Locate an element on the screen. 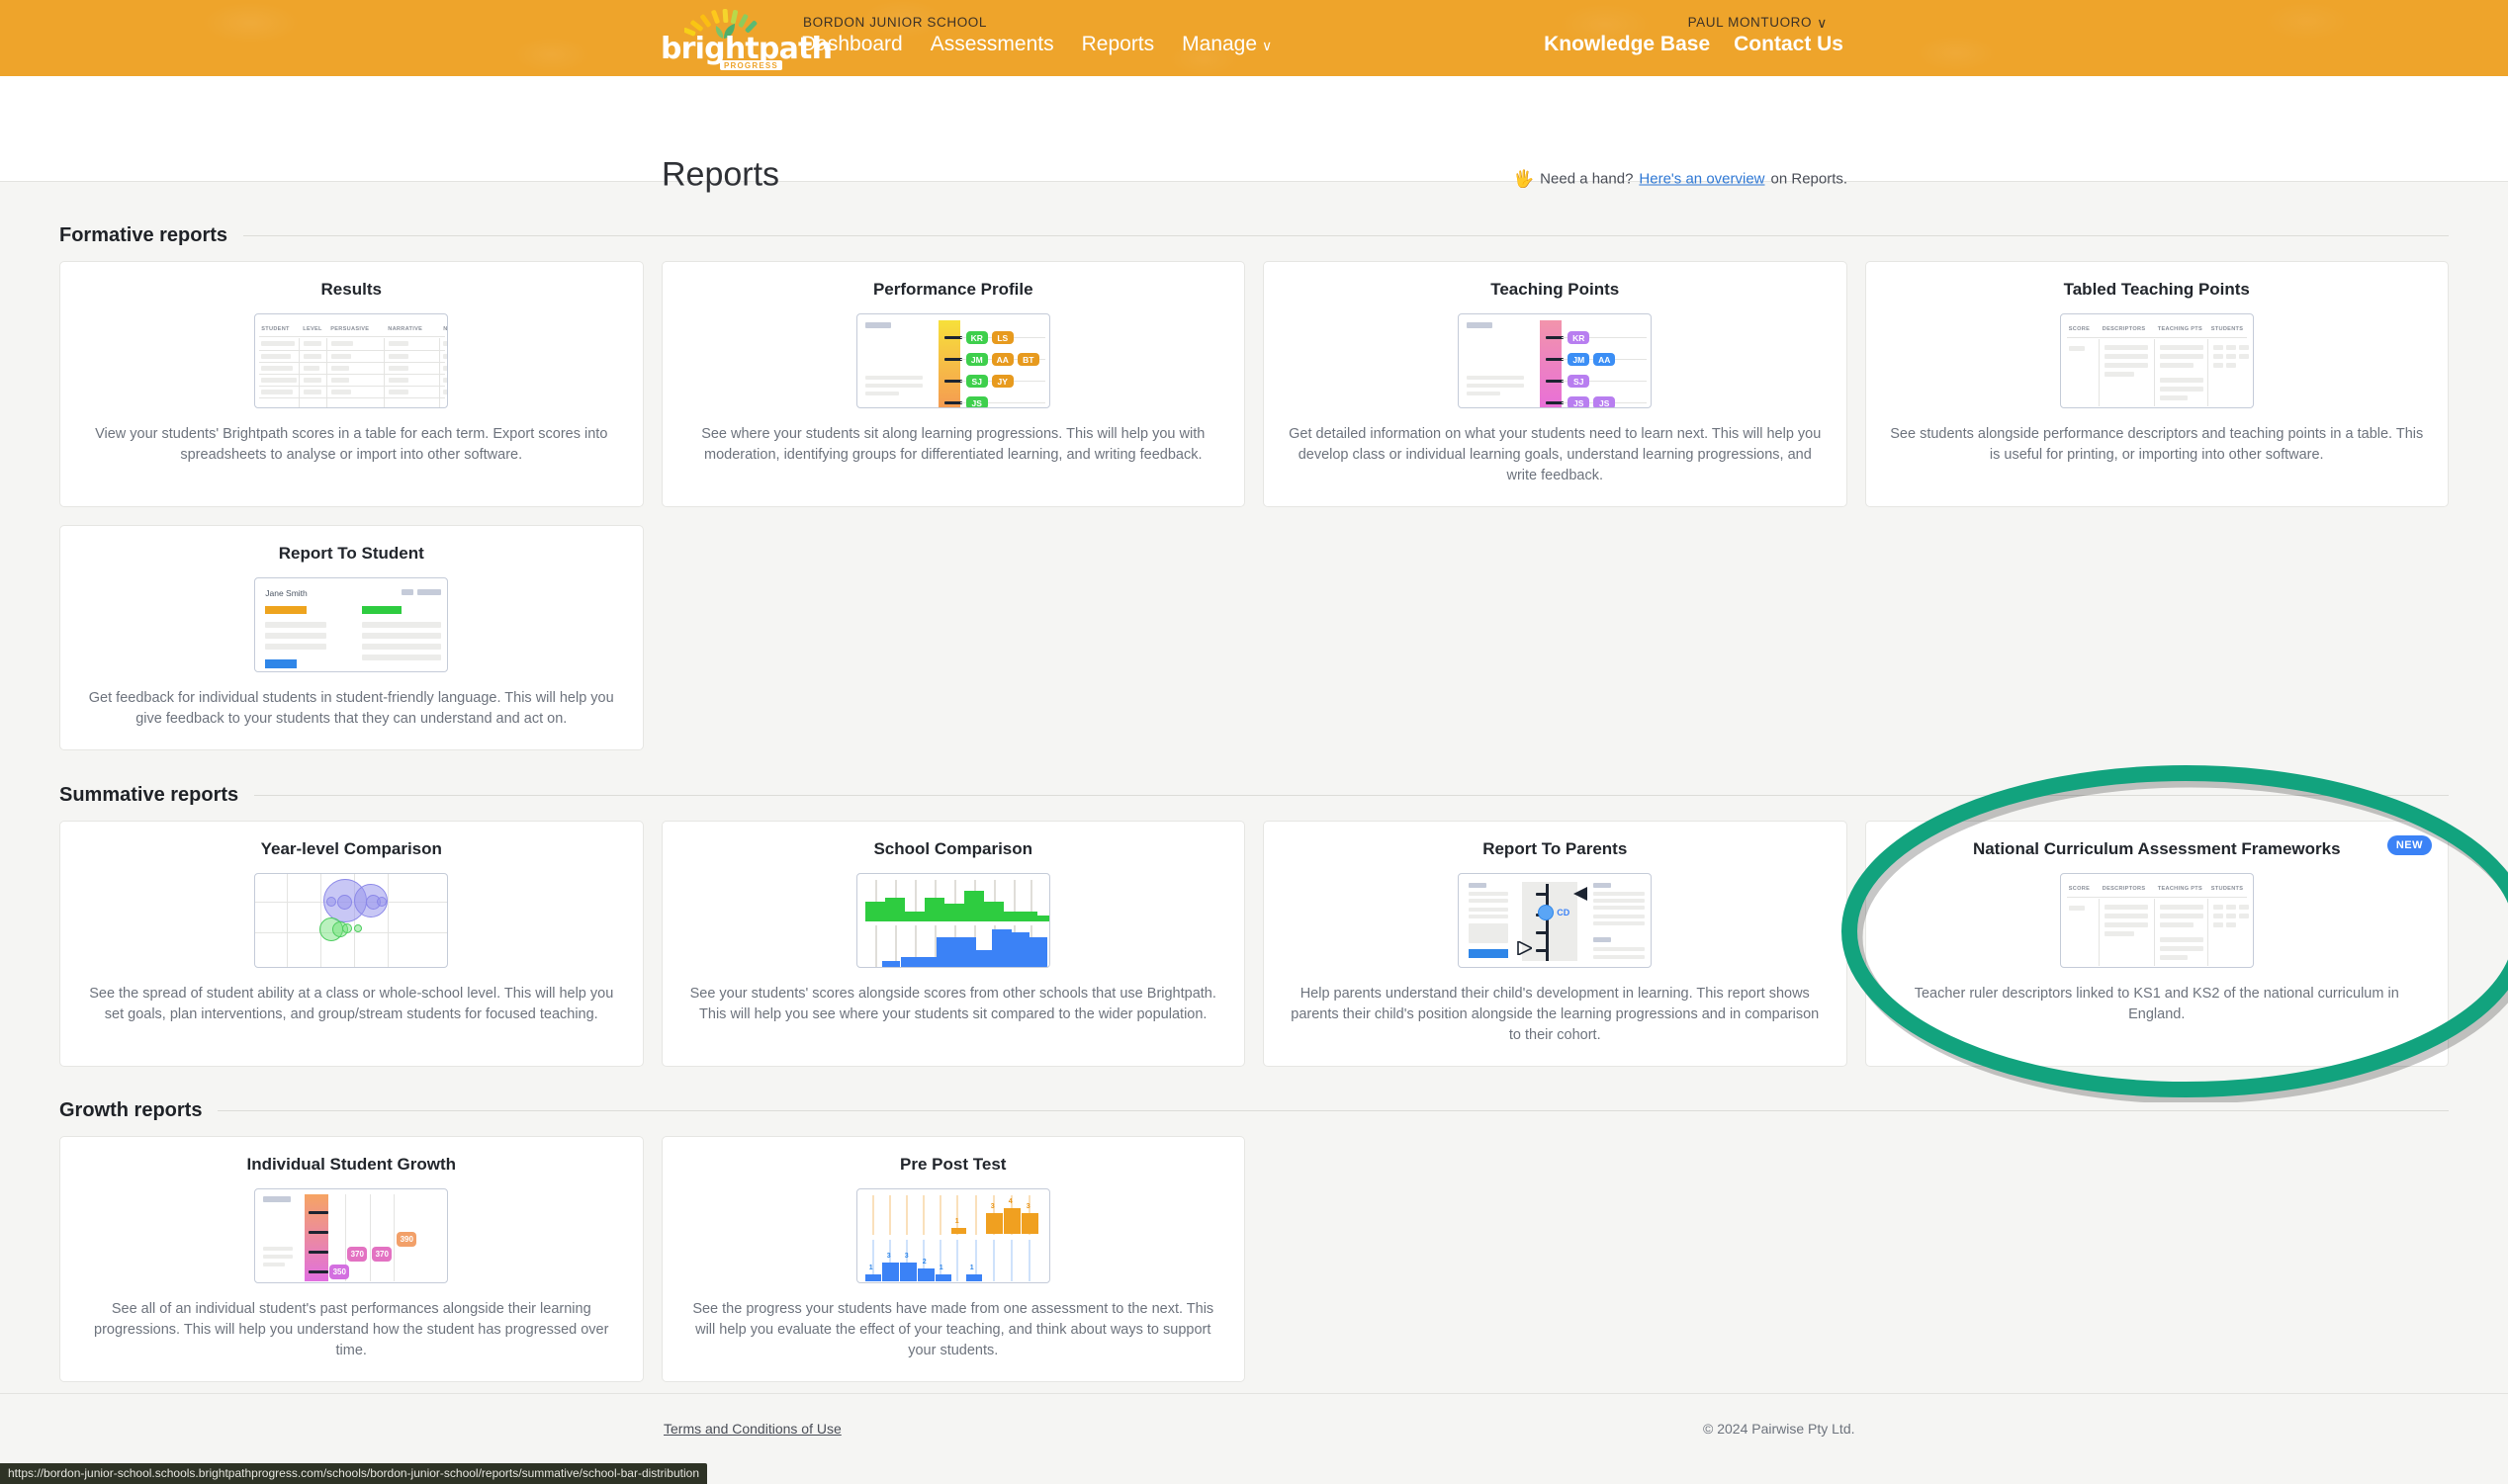  section-title: Formative reports is located at coordinates (143, 235).